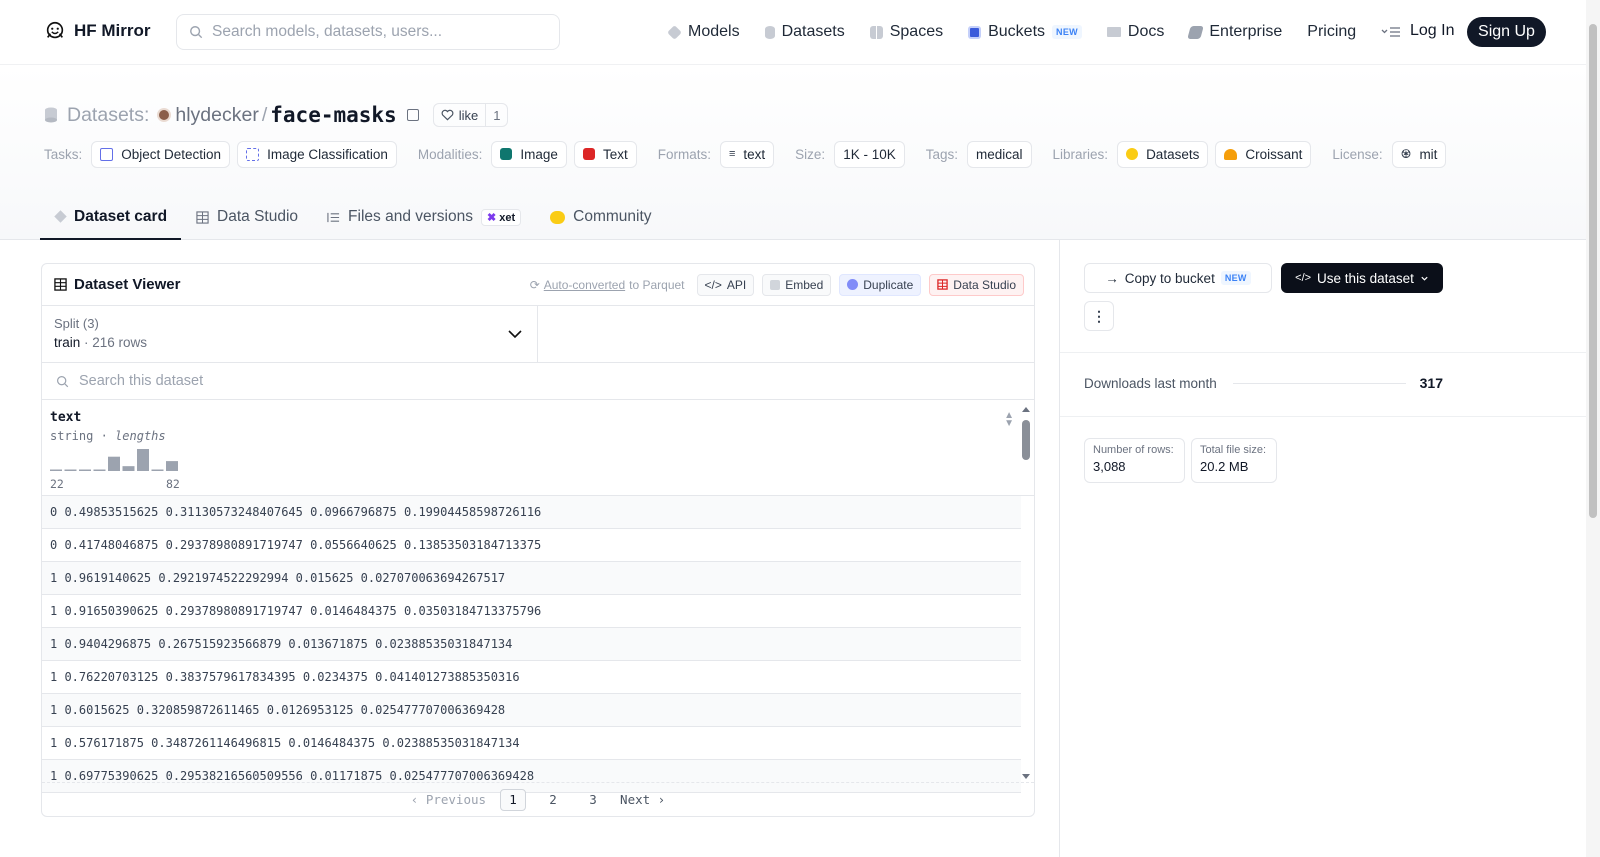 This screenshot has width=1600, height=857. I want to click on column-header-text: text string · lengths 22 82 ▲ ▼, so click(538, 448).